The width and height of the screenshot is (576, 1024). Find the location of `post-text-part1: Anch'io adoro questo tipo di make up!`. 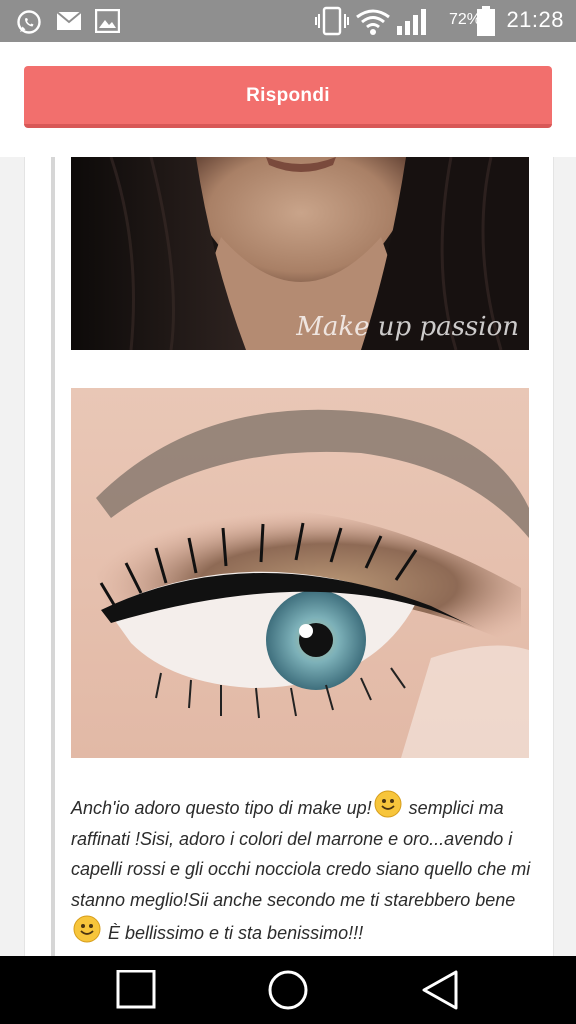

post-text-part1: Anch'io adoro questo tipo di make up! is located at coordinates (221, 808).